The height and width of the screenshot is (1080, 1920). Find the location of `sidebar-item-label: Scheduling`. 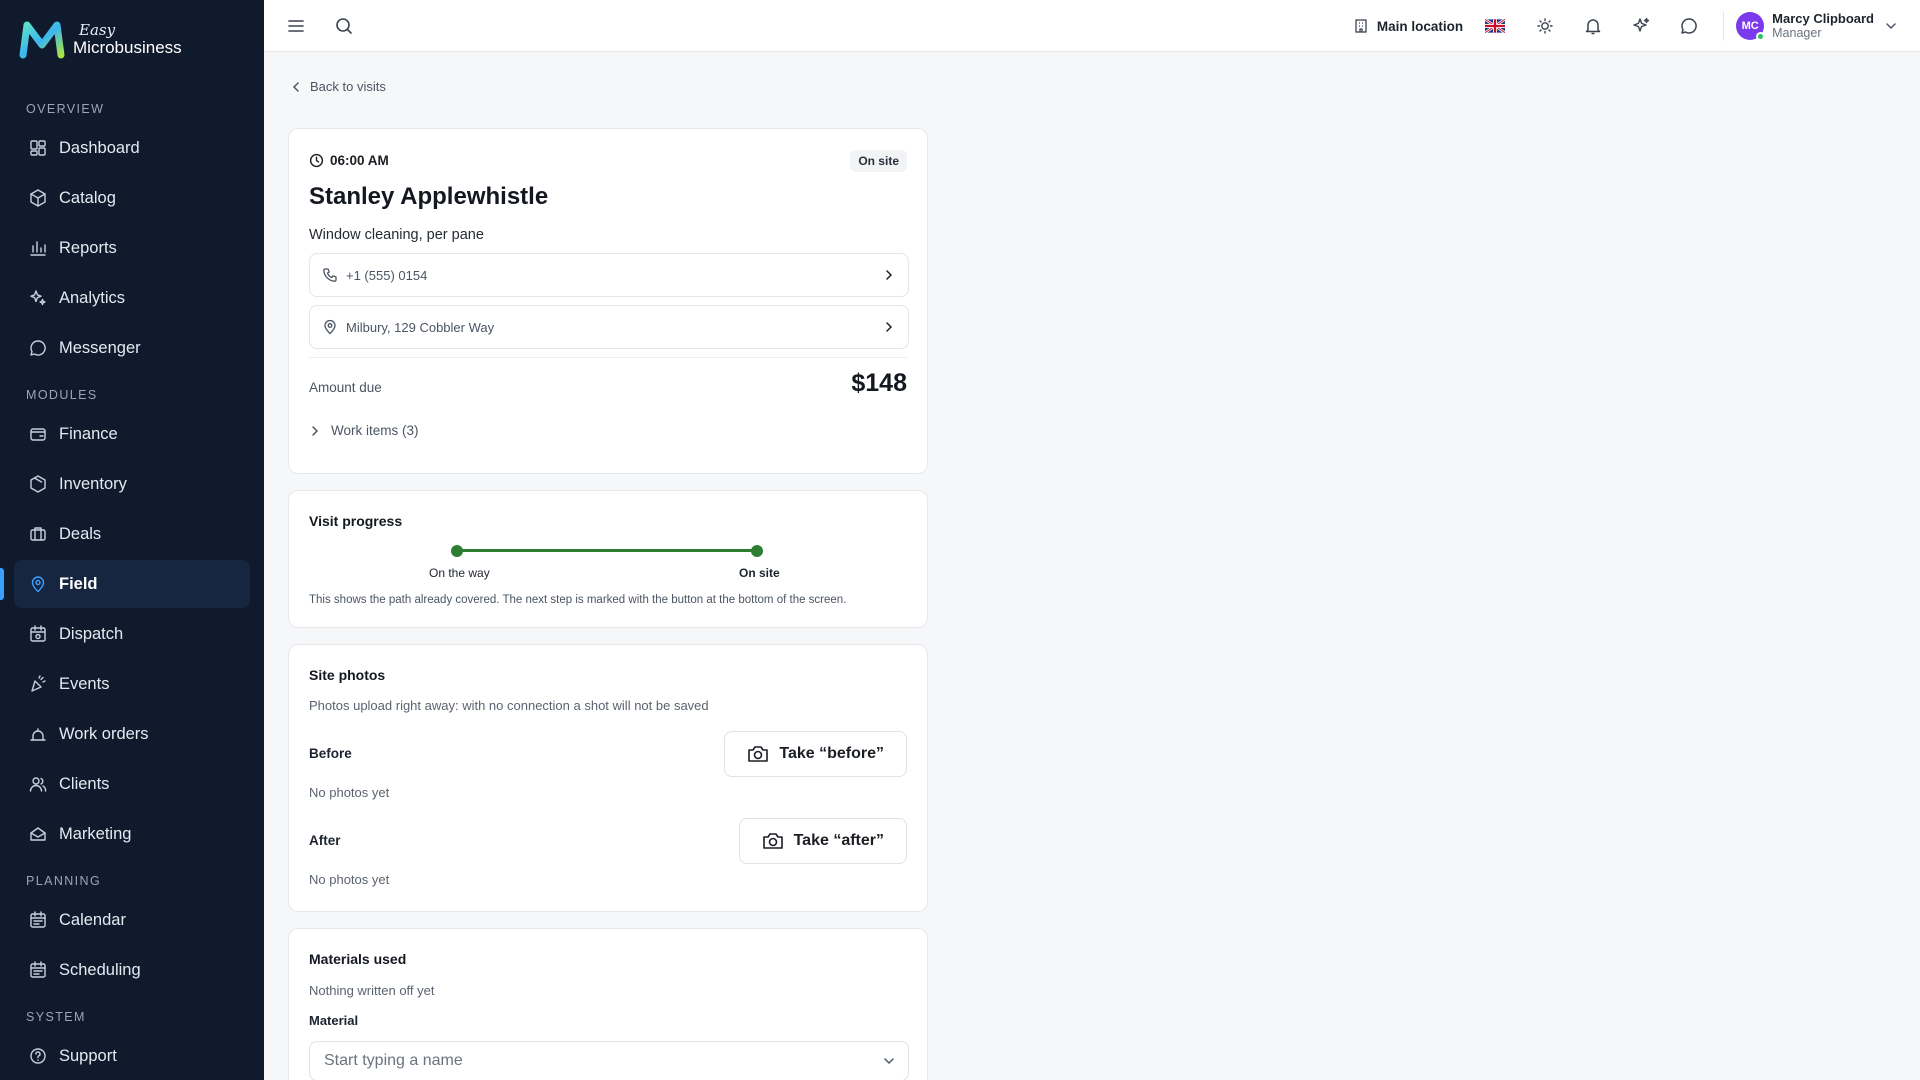

sidebar-item-label: Scheduling is located at coordinates (100, 969).